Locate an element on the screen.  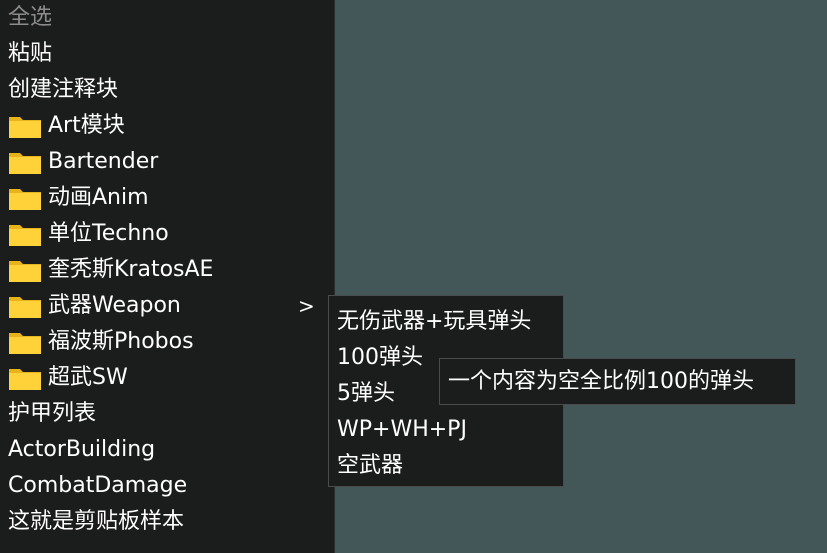
menu-item-folder-sw: 超武SW is located at coordinates (167, 378).